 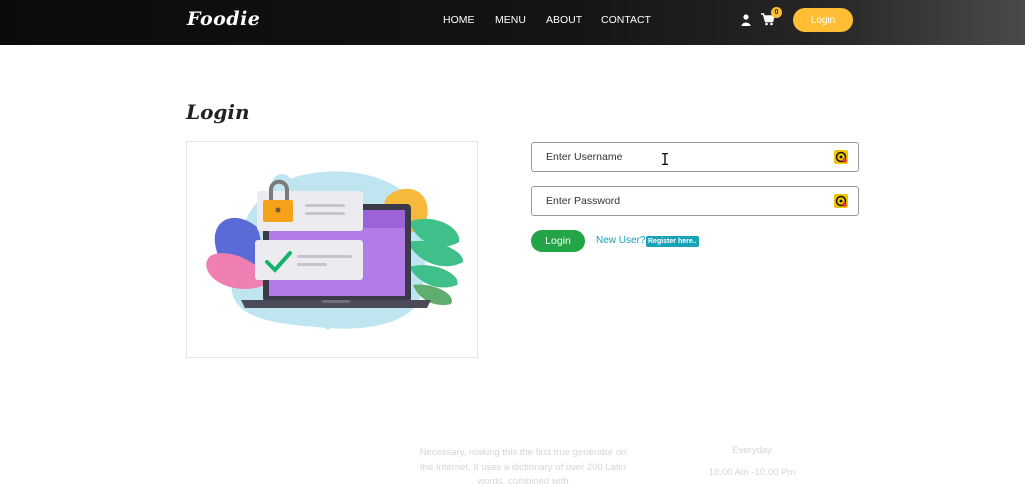 What do you see at coordinates (626, 20) in the screenshot?
I see `nav-contact: CONTACT` at bounding box center [626, 20].